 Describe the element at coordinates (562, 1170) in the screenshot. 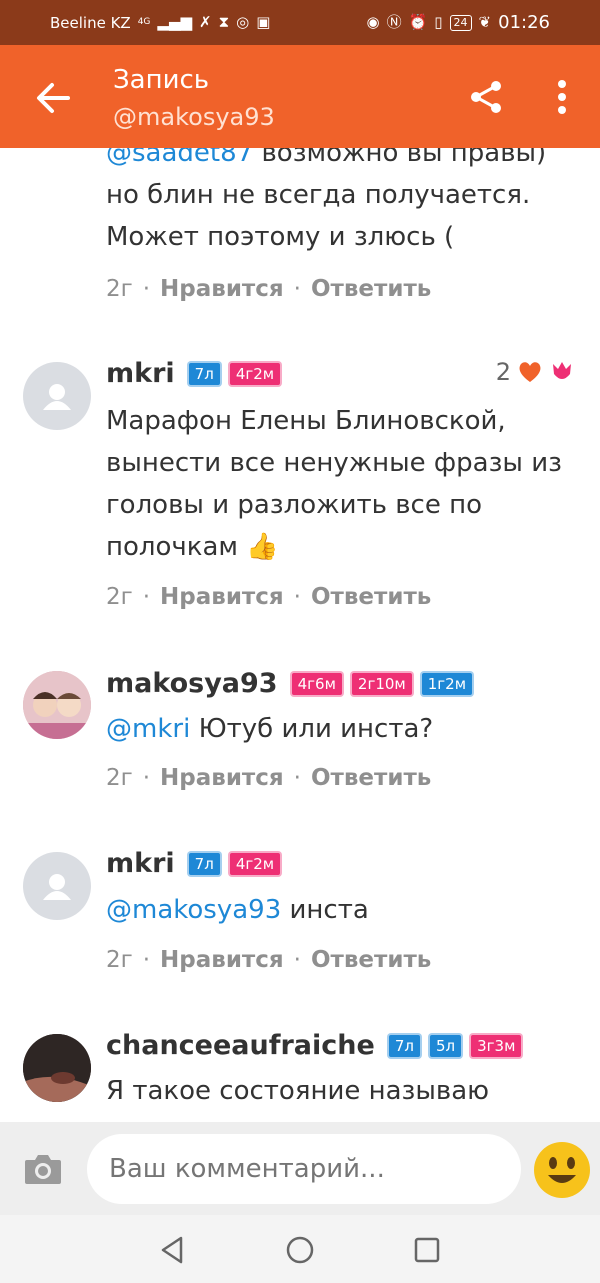

I see `emoji-icon` at that location.